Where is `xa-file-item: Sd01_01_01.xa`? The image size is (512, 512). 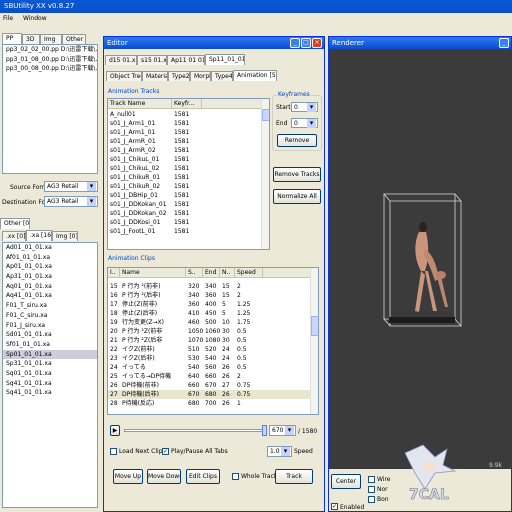 xa-file-item: Sd01_01_01.xa is located at coordinates (50, 335).